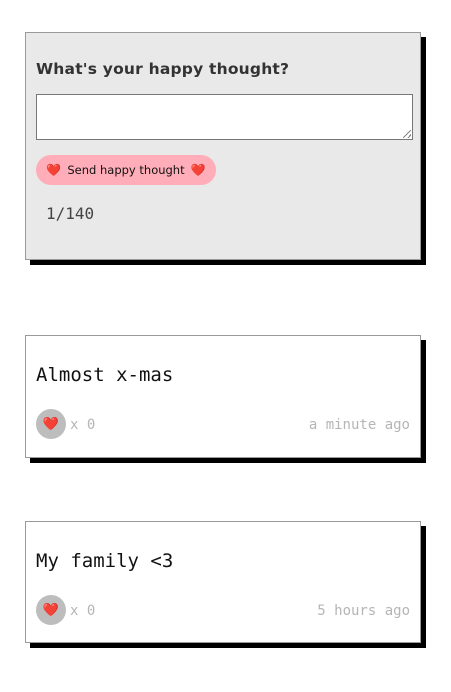 This screenshot has height=692, width=451. Describe the element at coordinates (407, 134) in the screenshot. I see `resize-handle-icon` at that location.